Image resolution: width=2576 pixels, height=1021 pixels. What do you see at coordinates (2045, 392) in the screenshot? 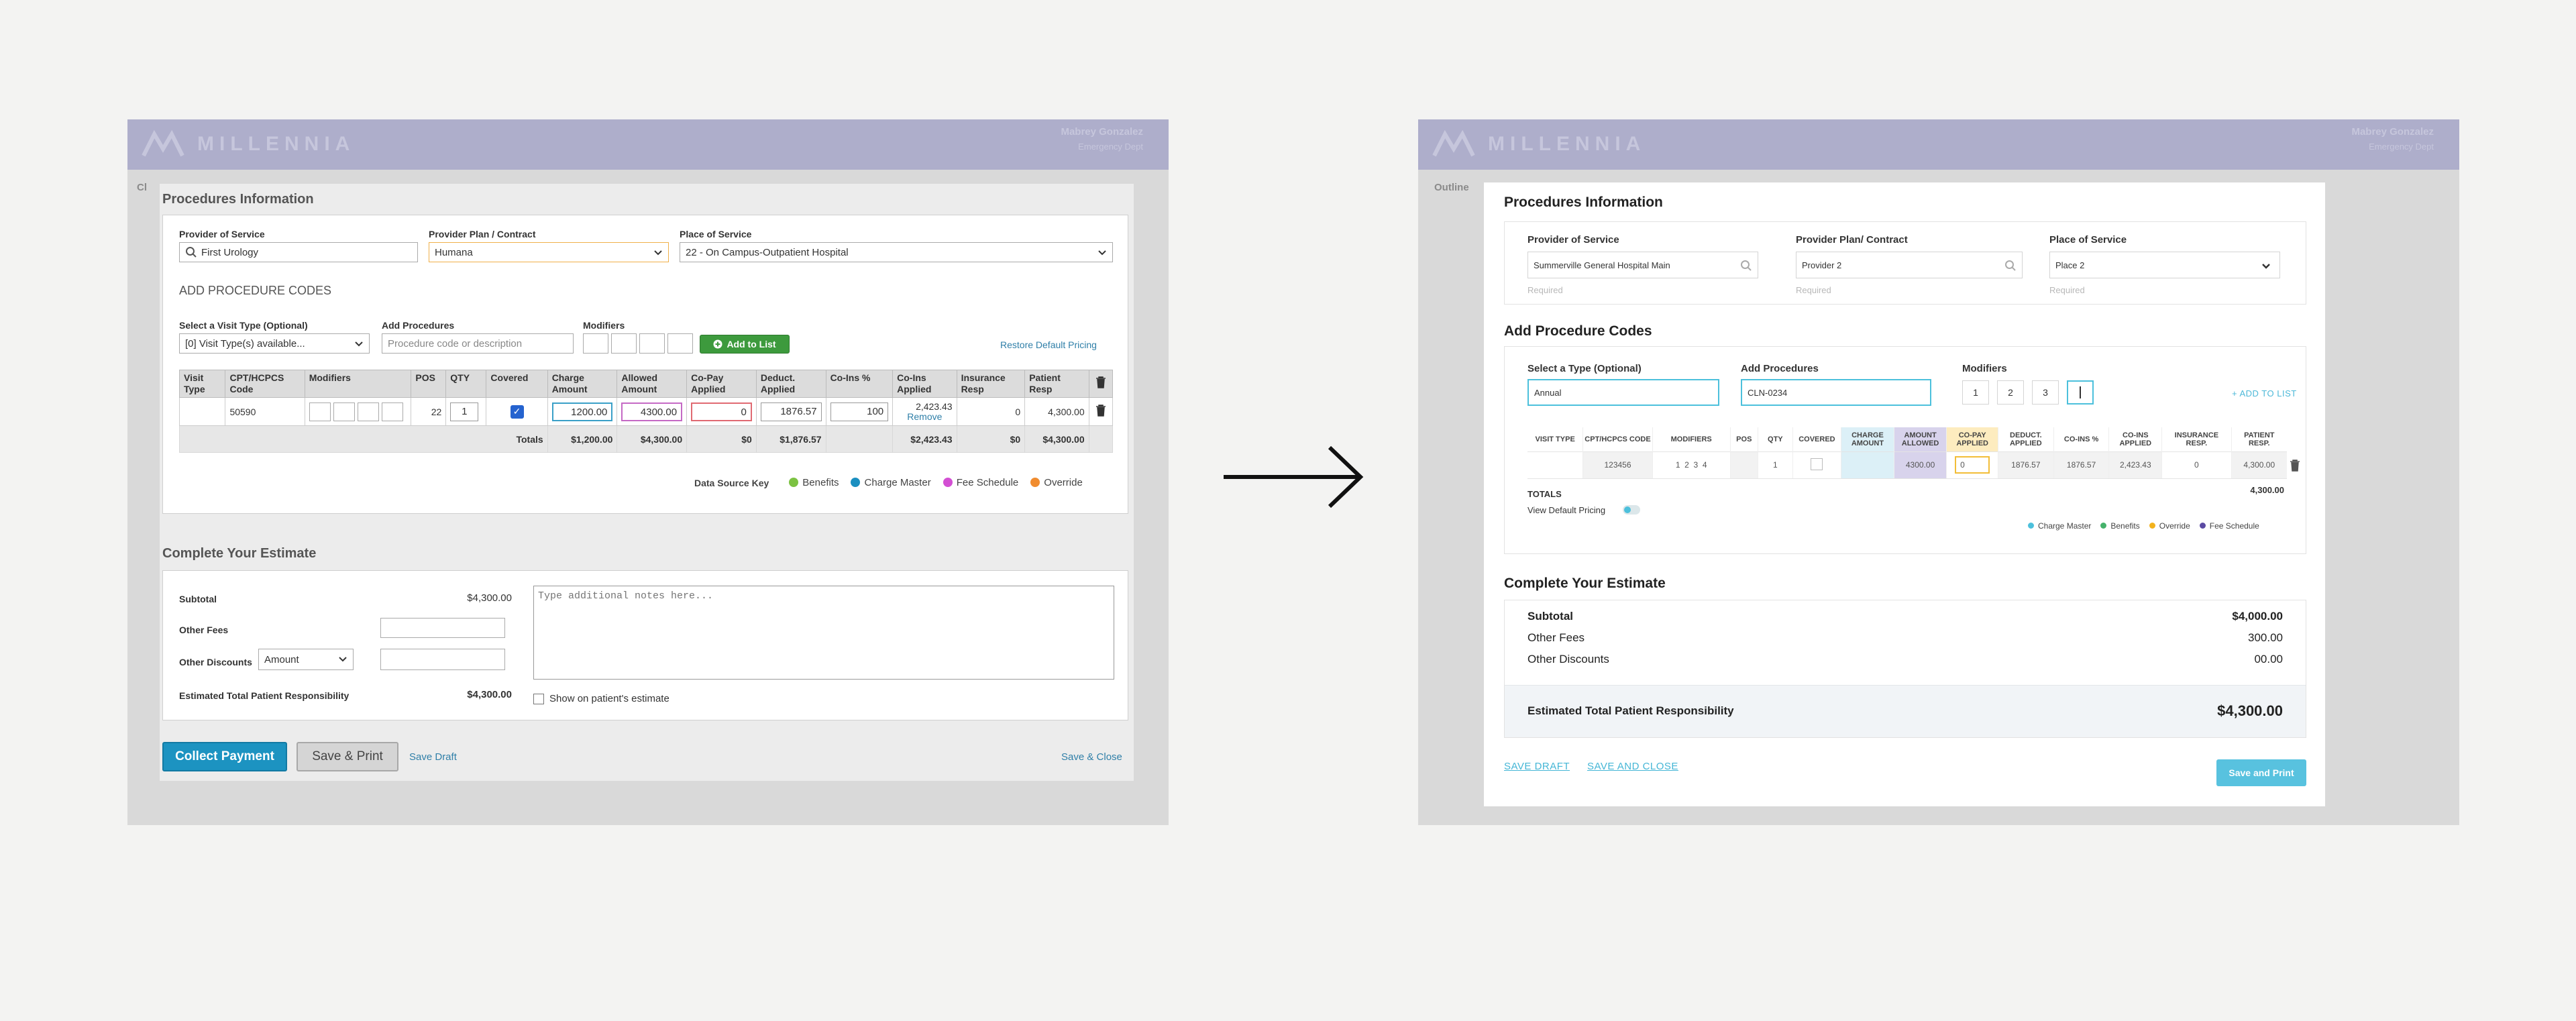
I see `modifier-input-3: 3` at bounding box center [2045, 392].